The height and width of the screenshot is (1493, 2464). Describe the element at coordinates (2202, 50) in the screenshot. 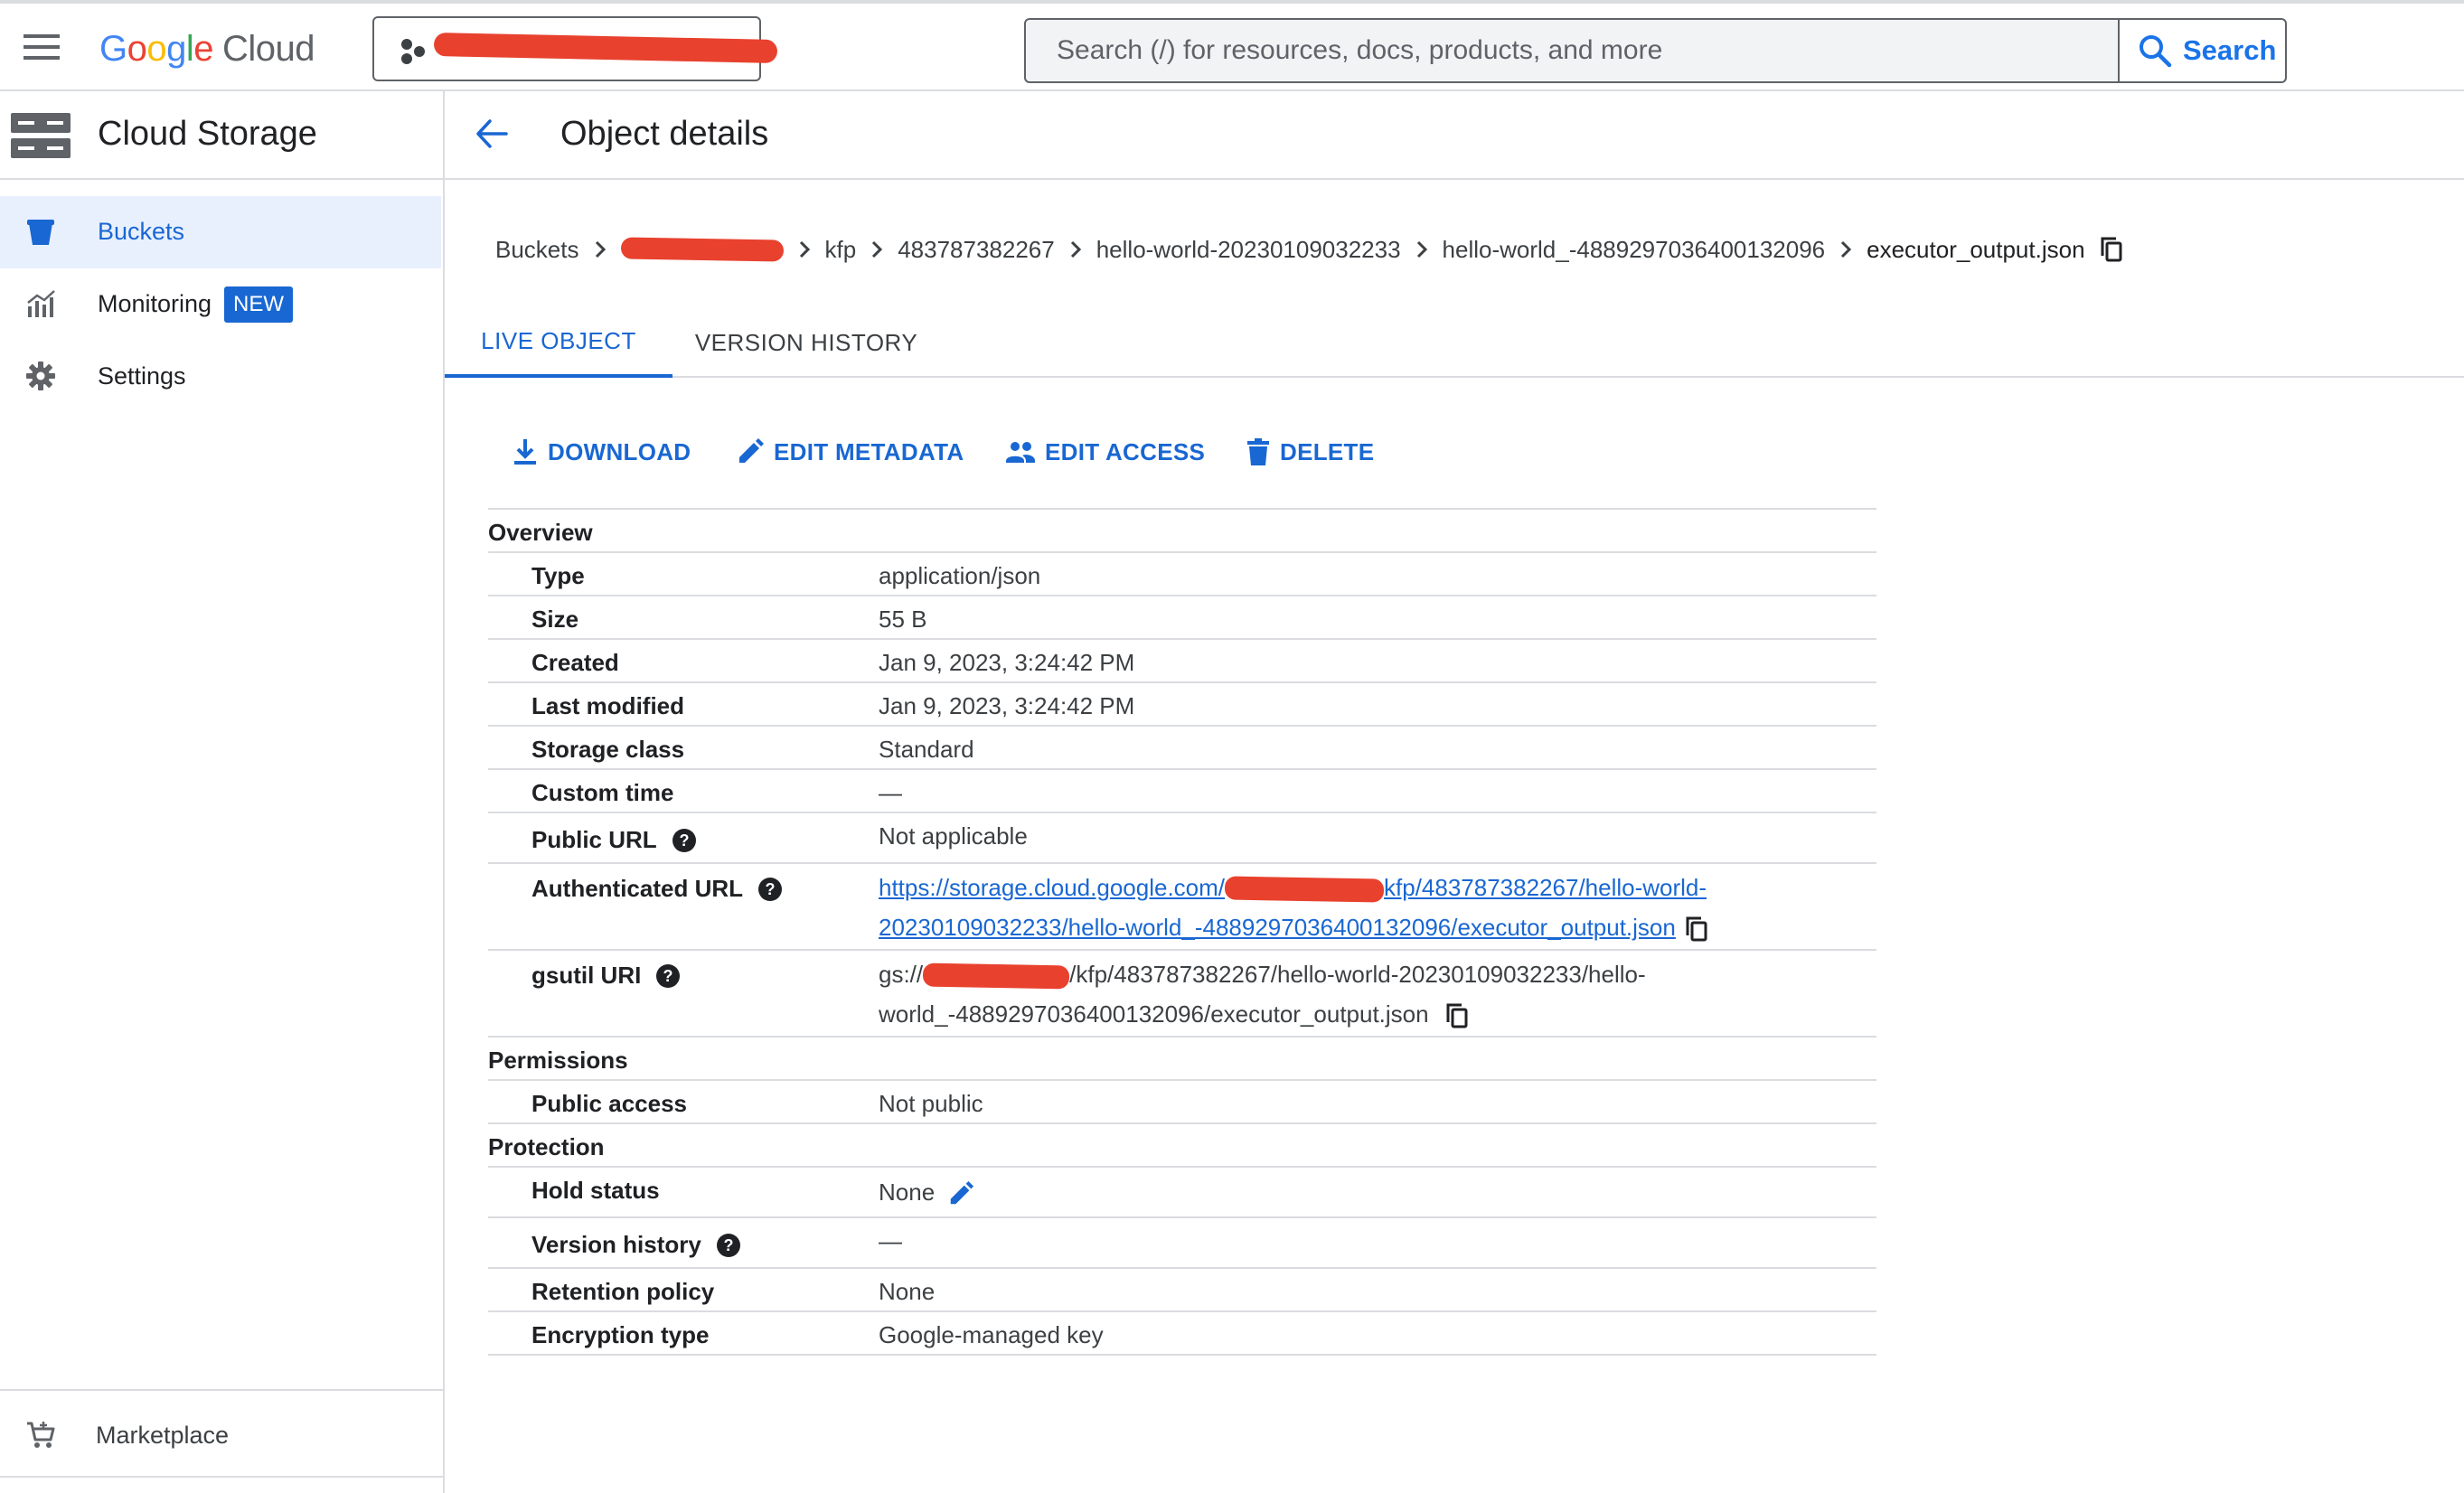

I see `search-button: Search` at that location.